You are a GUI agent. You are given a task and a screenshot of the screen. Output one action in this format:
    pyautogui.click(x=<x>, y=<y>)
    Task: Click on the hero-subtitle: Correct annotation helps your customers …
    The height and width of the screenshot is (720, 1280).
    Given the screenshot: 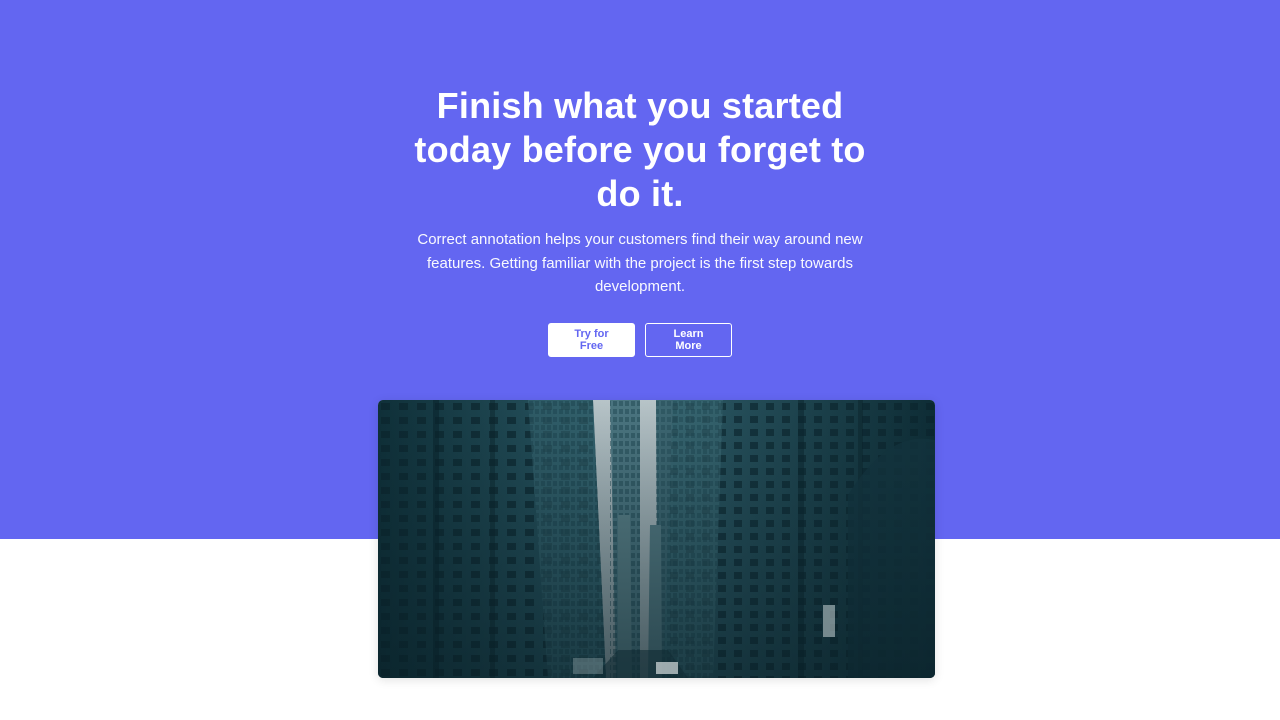 What is the action you would take?
    pyautogui.click(x=640, y=263)
    